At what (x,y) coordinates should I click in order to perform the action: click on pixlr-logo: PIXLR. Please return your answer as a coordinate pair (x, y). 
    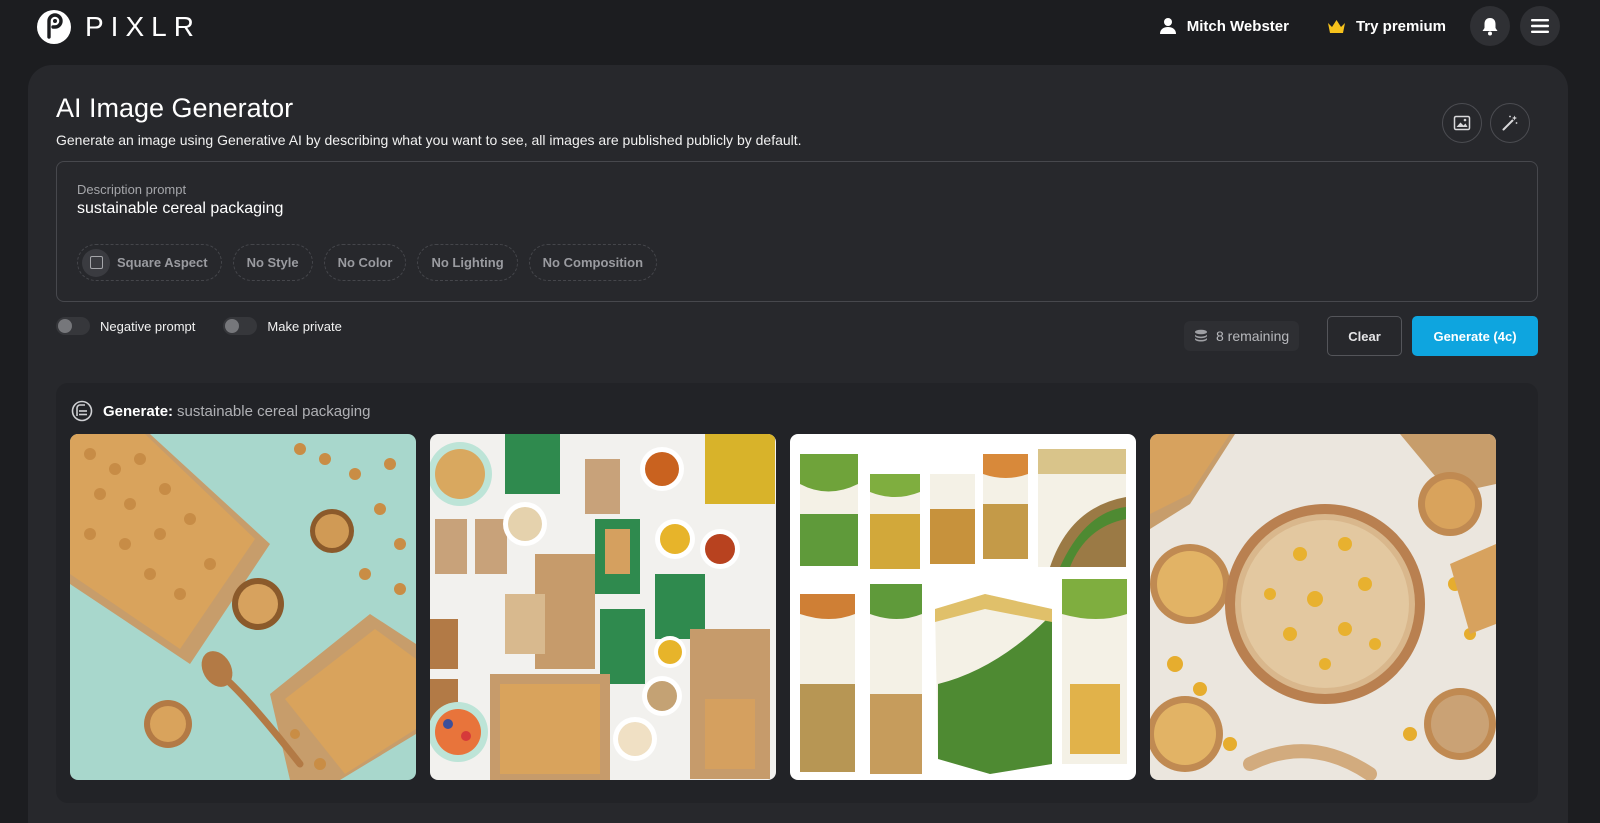
    Looking at the image, I should click on (118, 27).